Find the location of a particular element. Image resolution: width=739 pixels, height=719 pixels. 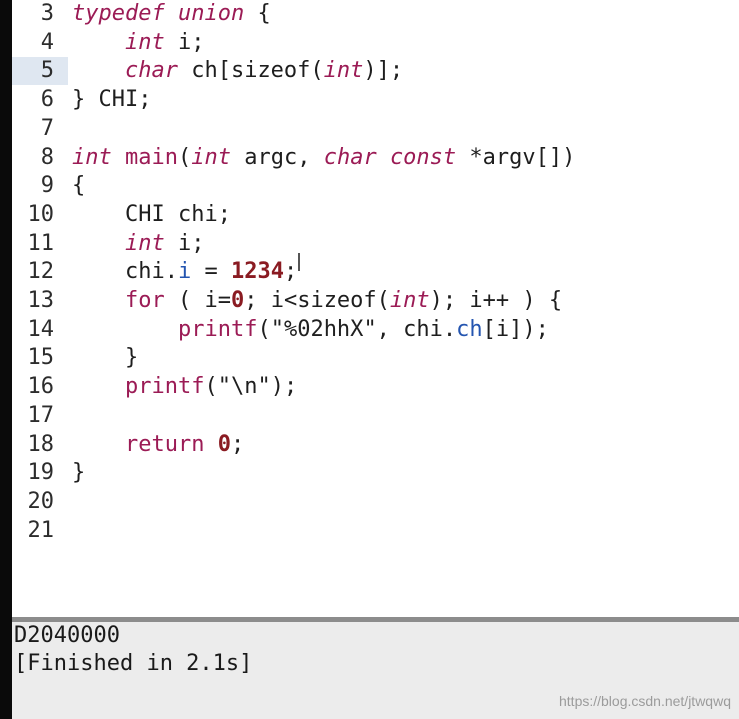

line-number: 10 is located at coordinates (41, 214).